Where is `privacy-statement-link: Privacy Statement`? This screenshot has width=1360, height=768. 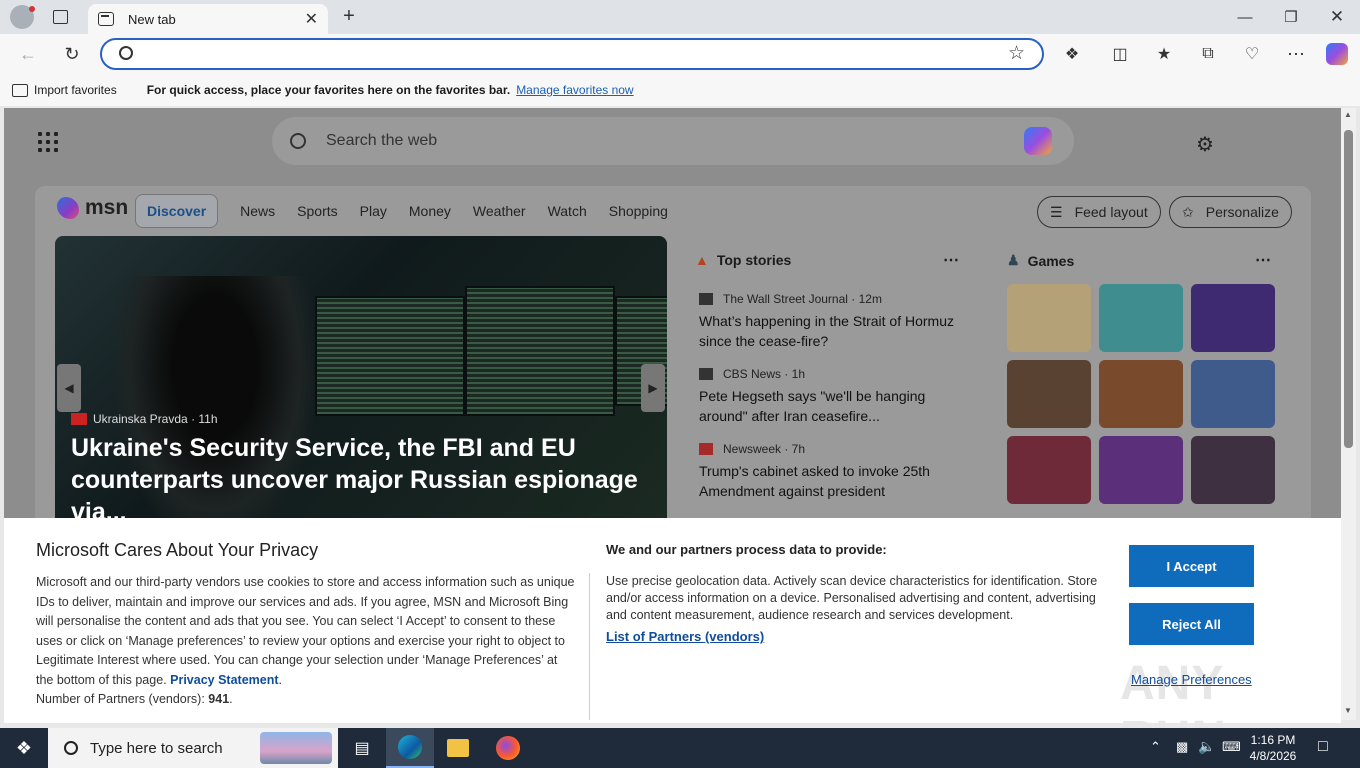 privacy-statement-link: Privacy Statement is located at coordinates (224, 680).